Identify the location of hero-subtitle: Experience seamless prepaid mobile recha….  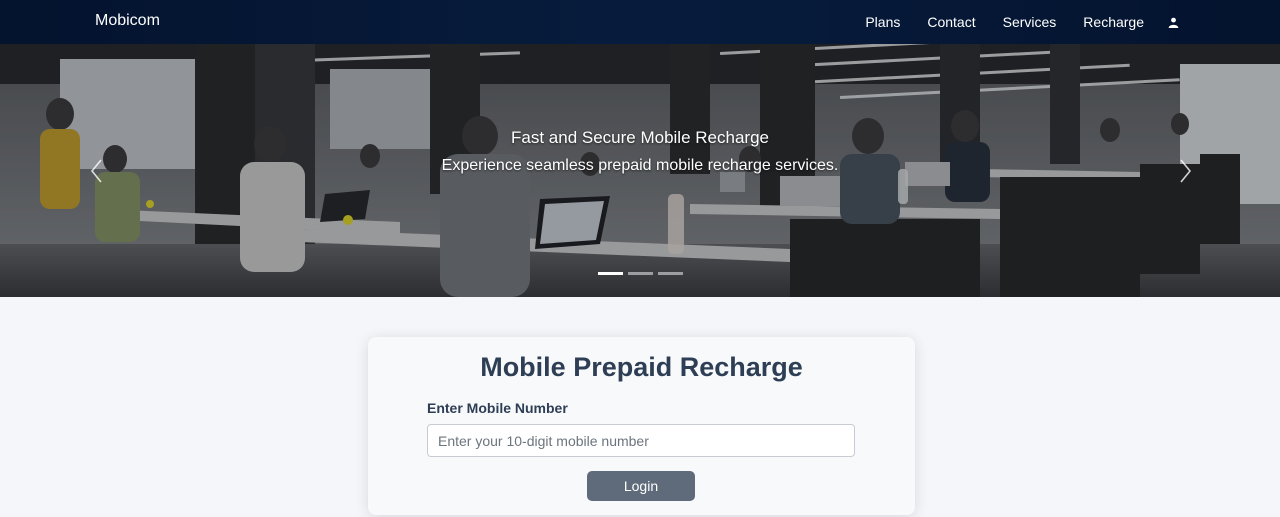
(640, 165).